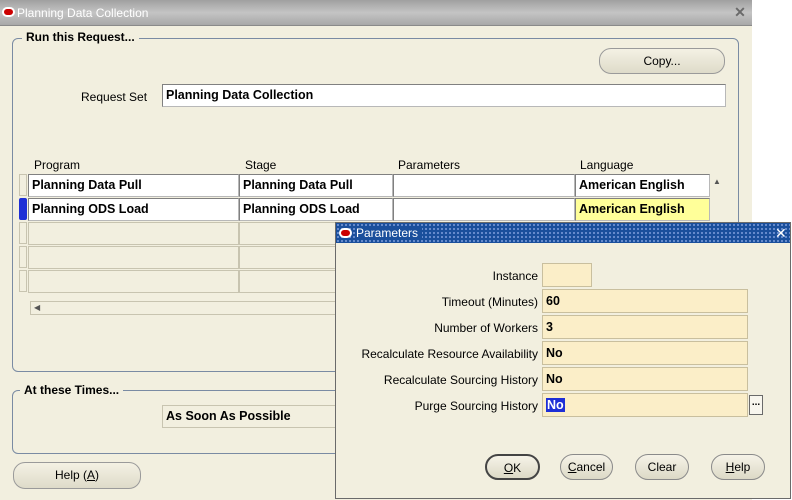 The height and width of the screenshot is (500, 792). Describe the element at coordinates (476, 406) in the screenshot. I see `purge-sourcing-label: Purge Sourcing History` at that location.